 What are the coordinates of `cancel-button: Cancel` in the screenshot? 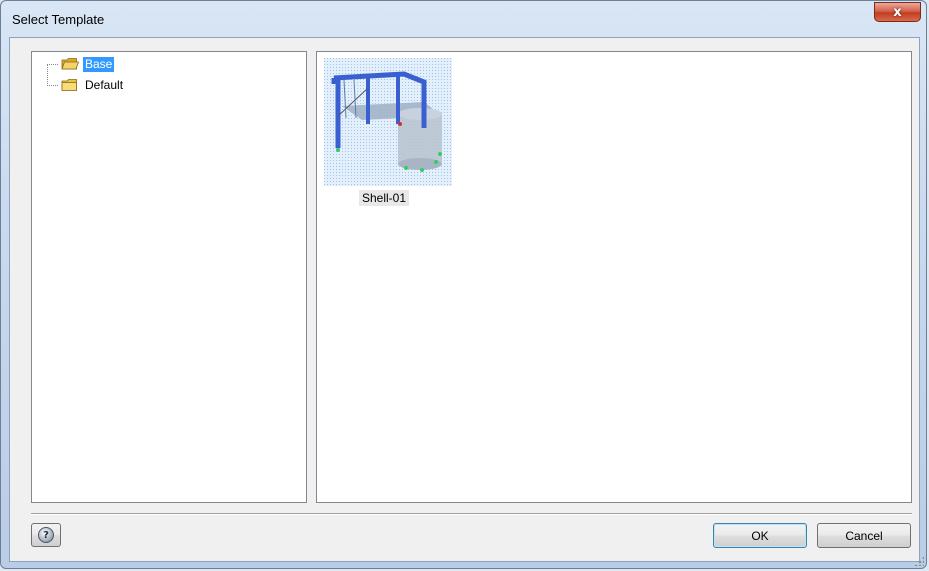 It's located at (864, 535).